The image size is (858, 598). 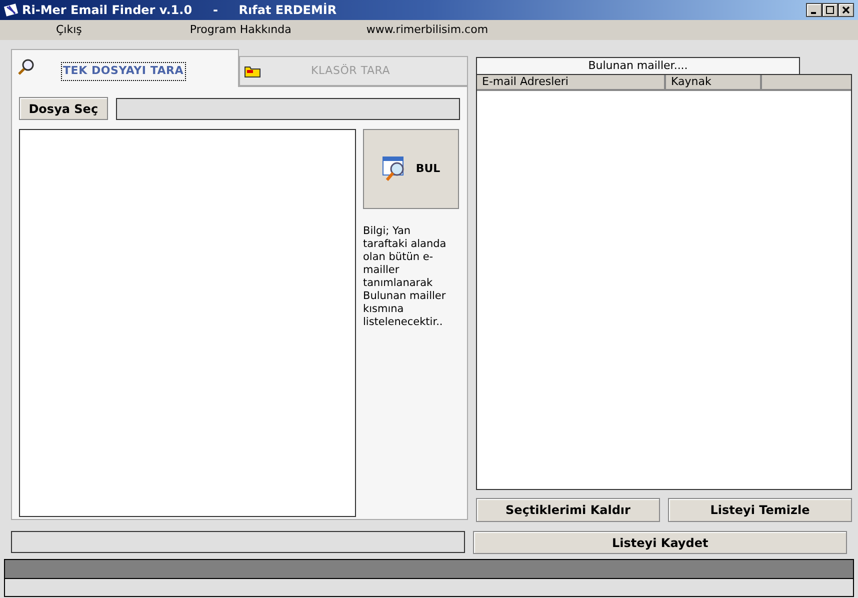 I want to click on info-text: Bilgi; Yan taraftaki alanda olan bütün e-mailler tanımlanarak Bulunan mailler kısmına listelenecektir.., so click(x=405, y=277).